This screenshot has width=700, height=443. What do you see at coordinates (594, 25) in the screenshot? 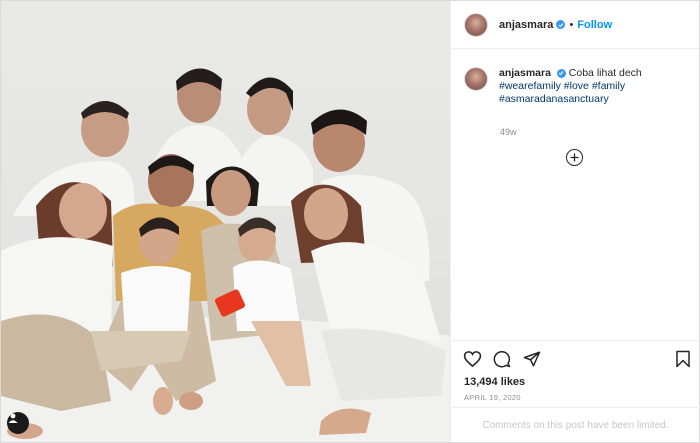
I see `follow-button: Follow` at bounding box center [594, 25].